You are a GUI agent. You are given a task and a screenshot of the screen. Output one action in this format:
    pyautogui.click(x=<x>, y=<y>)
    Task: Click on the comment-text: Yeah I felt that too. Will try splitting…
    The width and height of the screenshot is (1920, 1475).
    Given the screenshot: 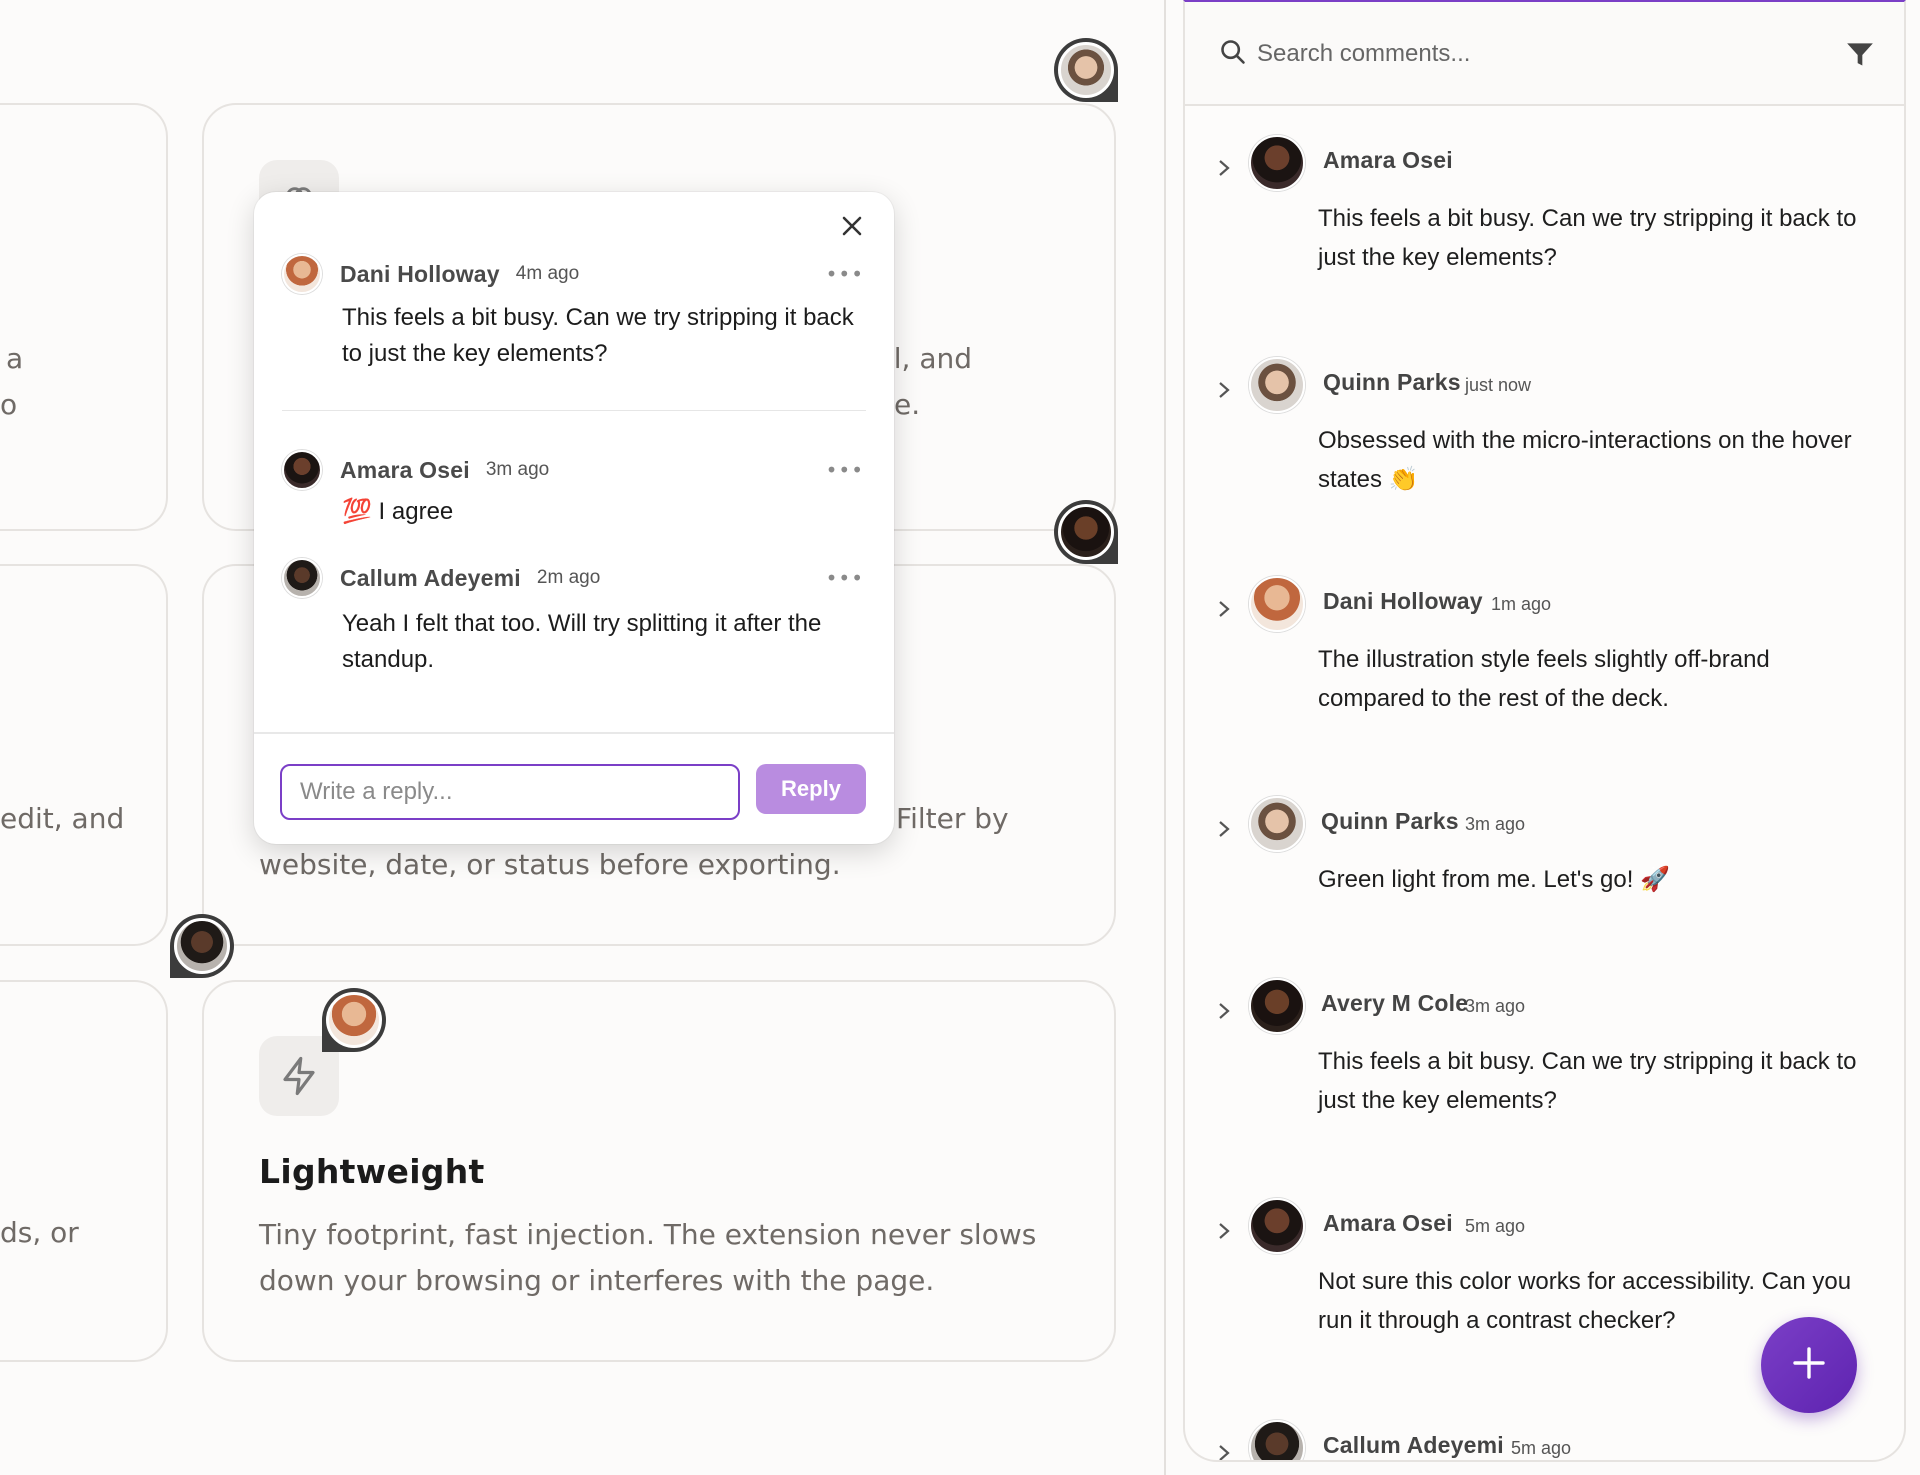 What is the action you would take?
    pyautogui.click(x=582, y=641)
    